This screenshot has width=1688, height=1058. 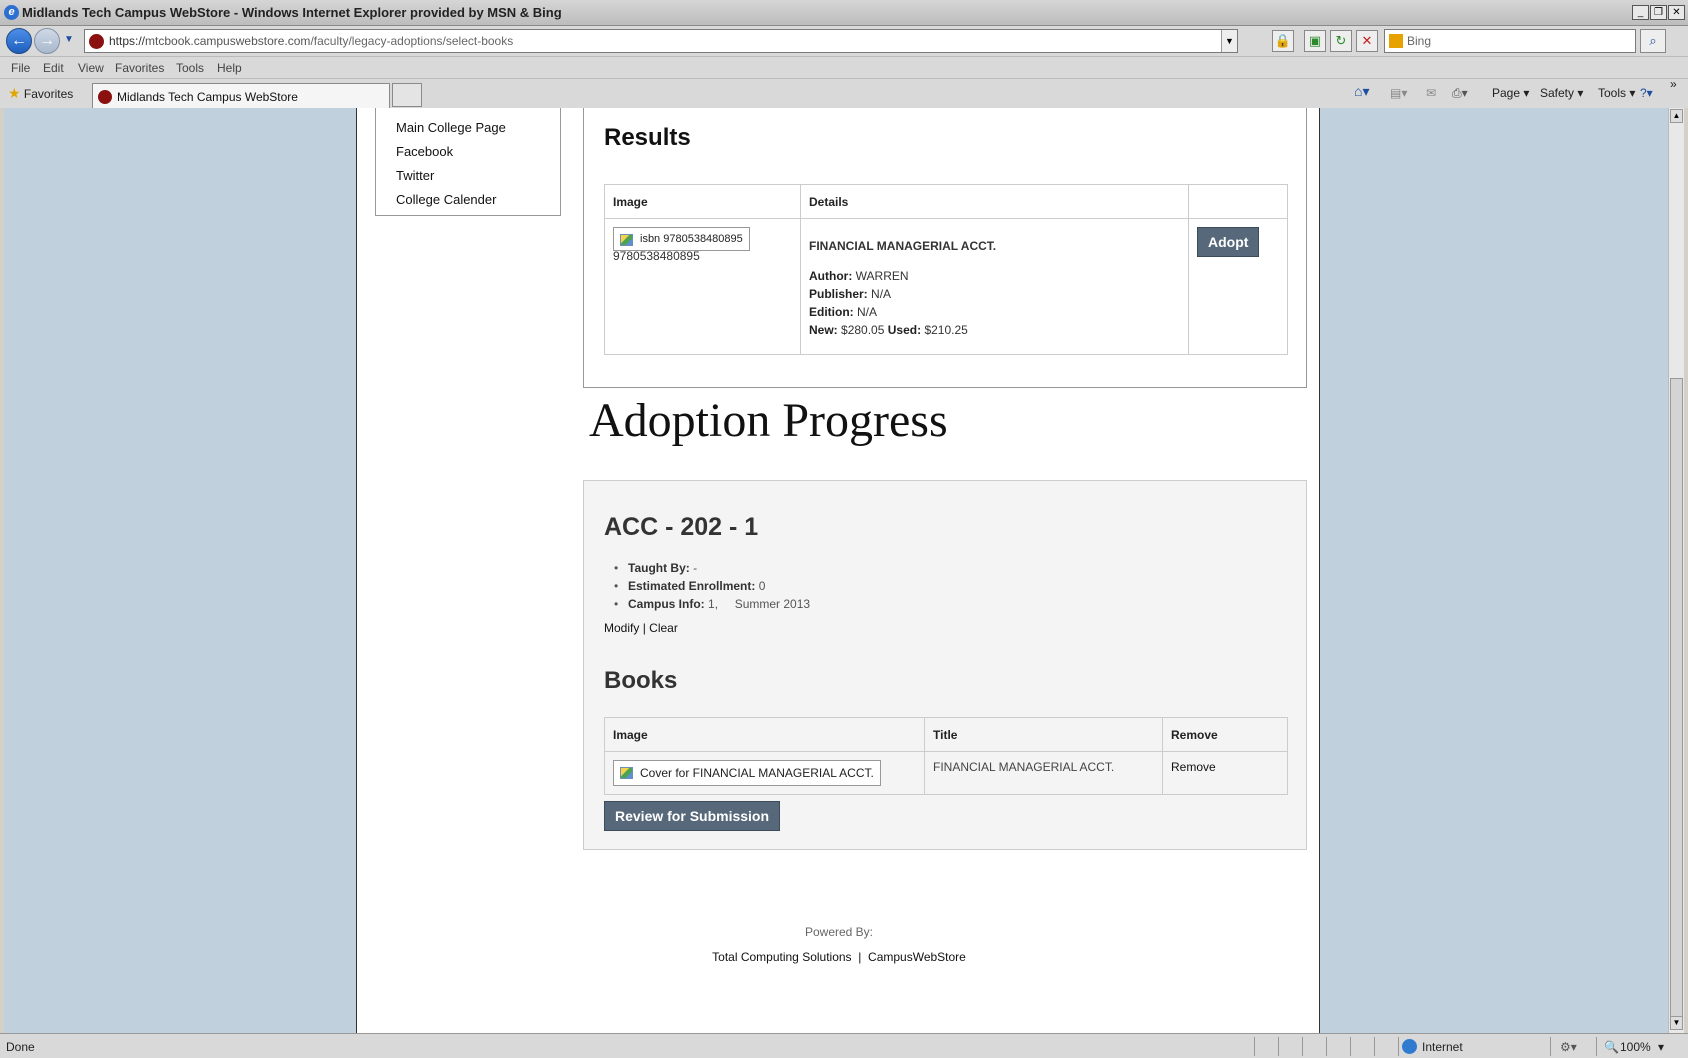 What do you see at coordinates (415, 175) in the screenshot?
I see `sidebar-link-twitter: Twitter` at bounding box center [415, 175].